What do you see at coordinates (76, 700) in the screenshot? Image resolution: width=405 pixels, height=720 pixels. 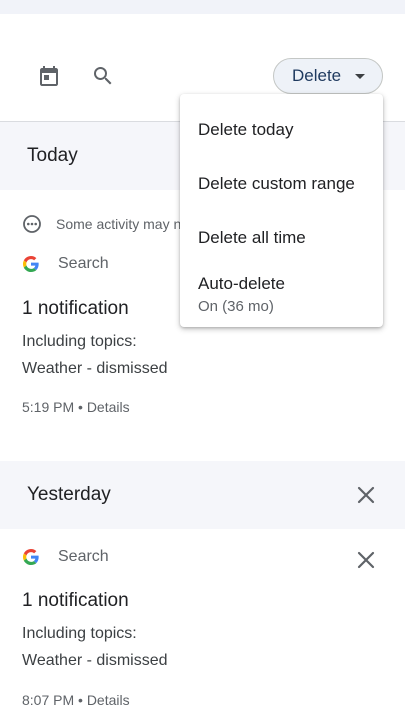 I see `card-meta-details: 8:07 PM • Details` at bounding box center [76, 700].